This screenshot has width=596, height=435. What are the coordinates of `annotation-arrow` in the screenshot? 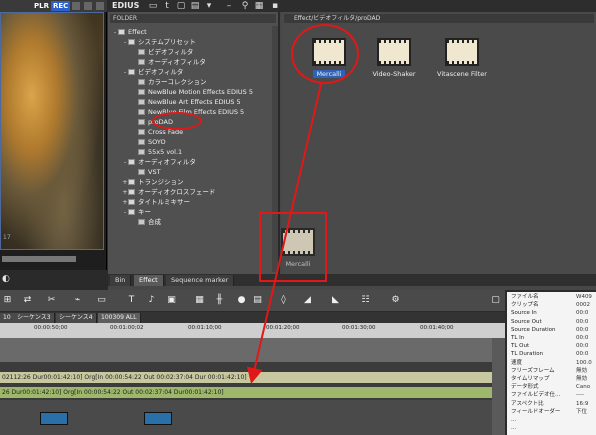 It's located at (284, 233).